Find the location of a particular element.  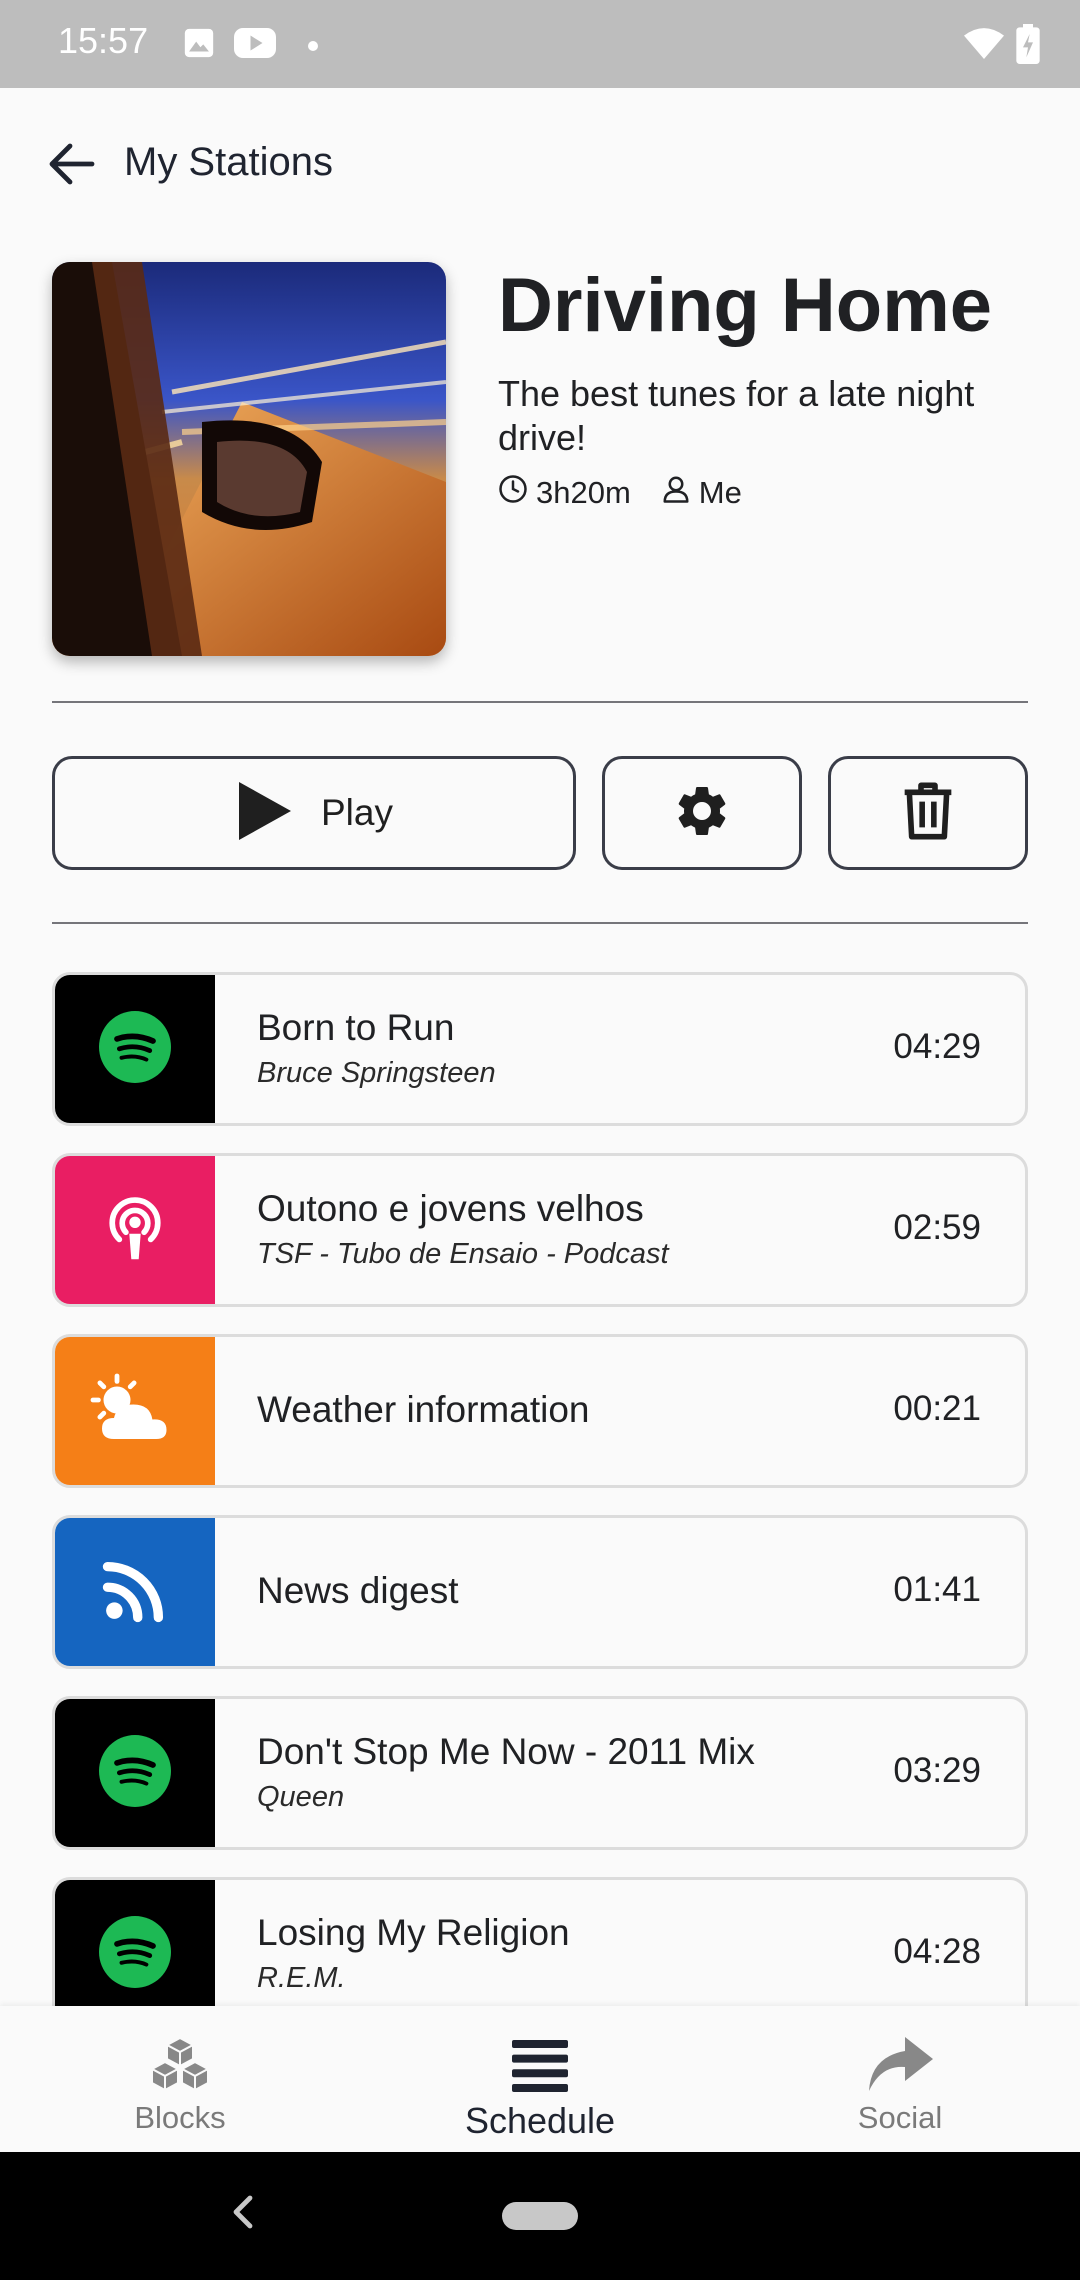

back-button is located at coordinates (72, 166).